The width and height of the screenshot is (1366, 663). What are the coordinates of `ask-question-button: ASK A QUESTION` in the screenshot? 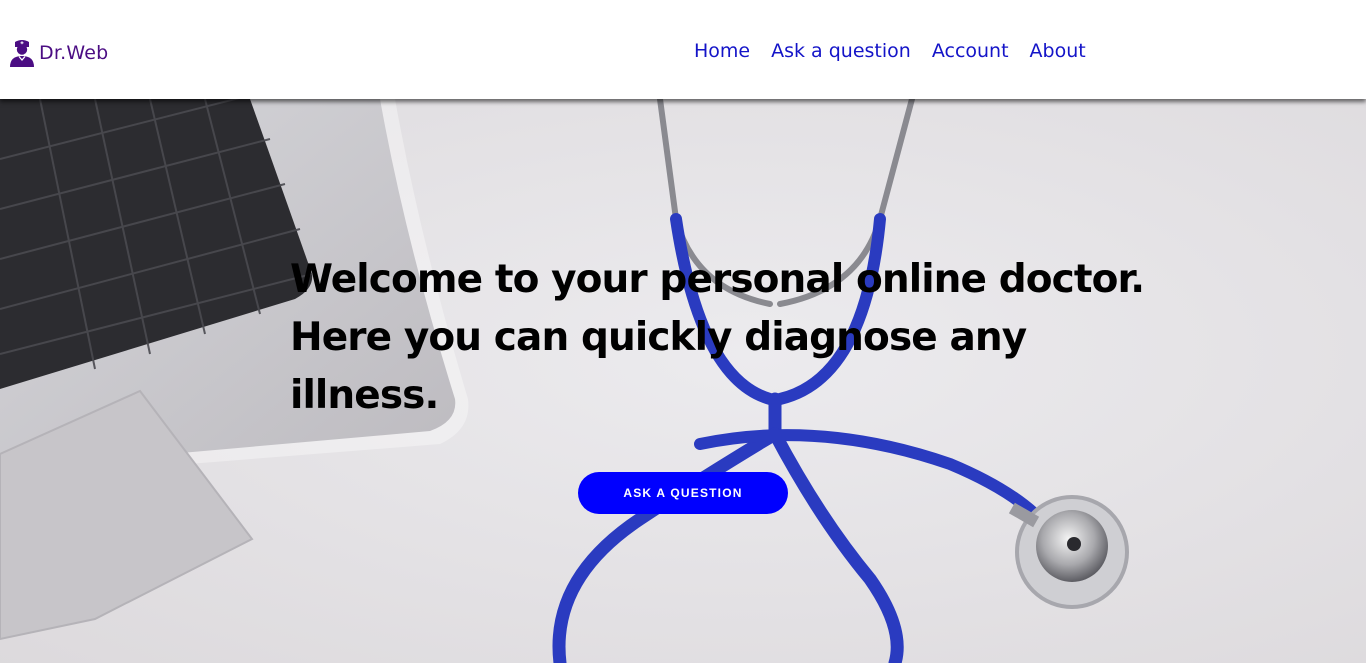 It's located at (683, 493).